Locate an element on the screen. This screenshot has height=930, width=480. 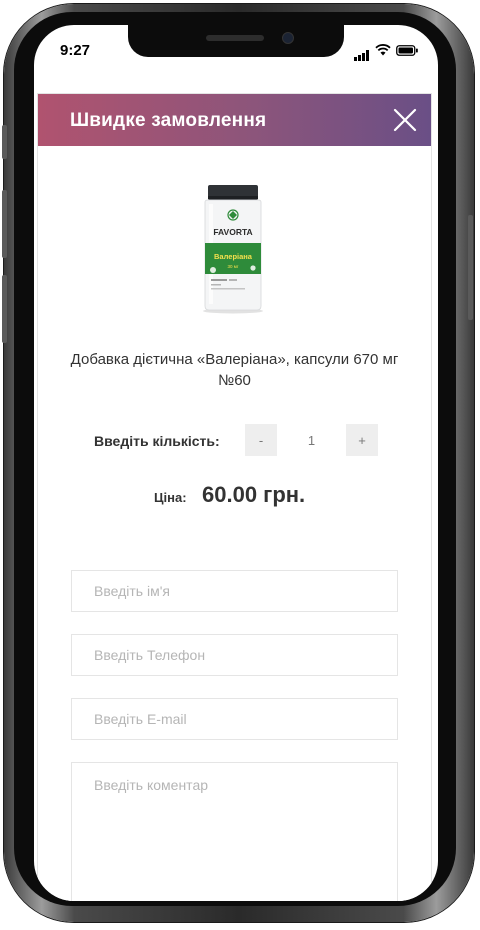
quantity-decrease-button: - is located at coordinates (261, 440).